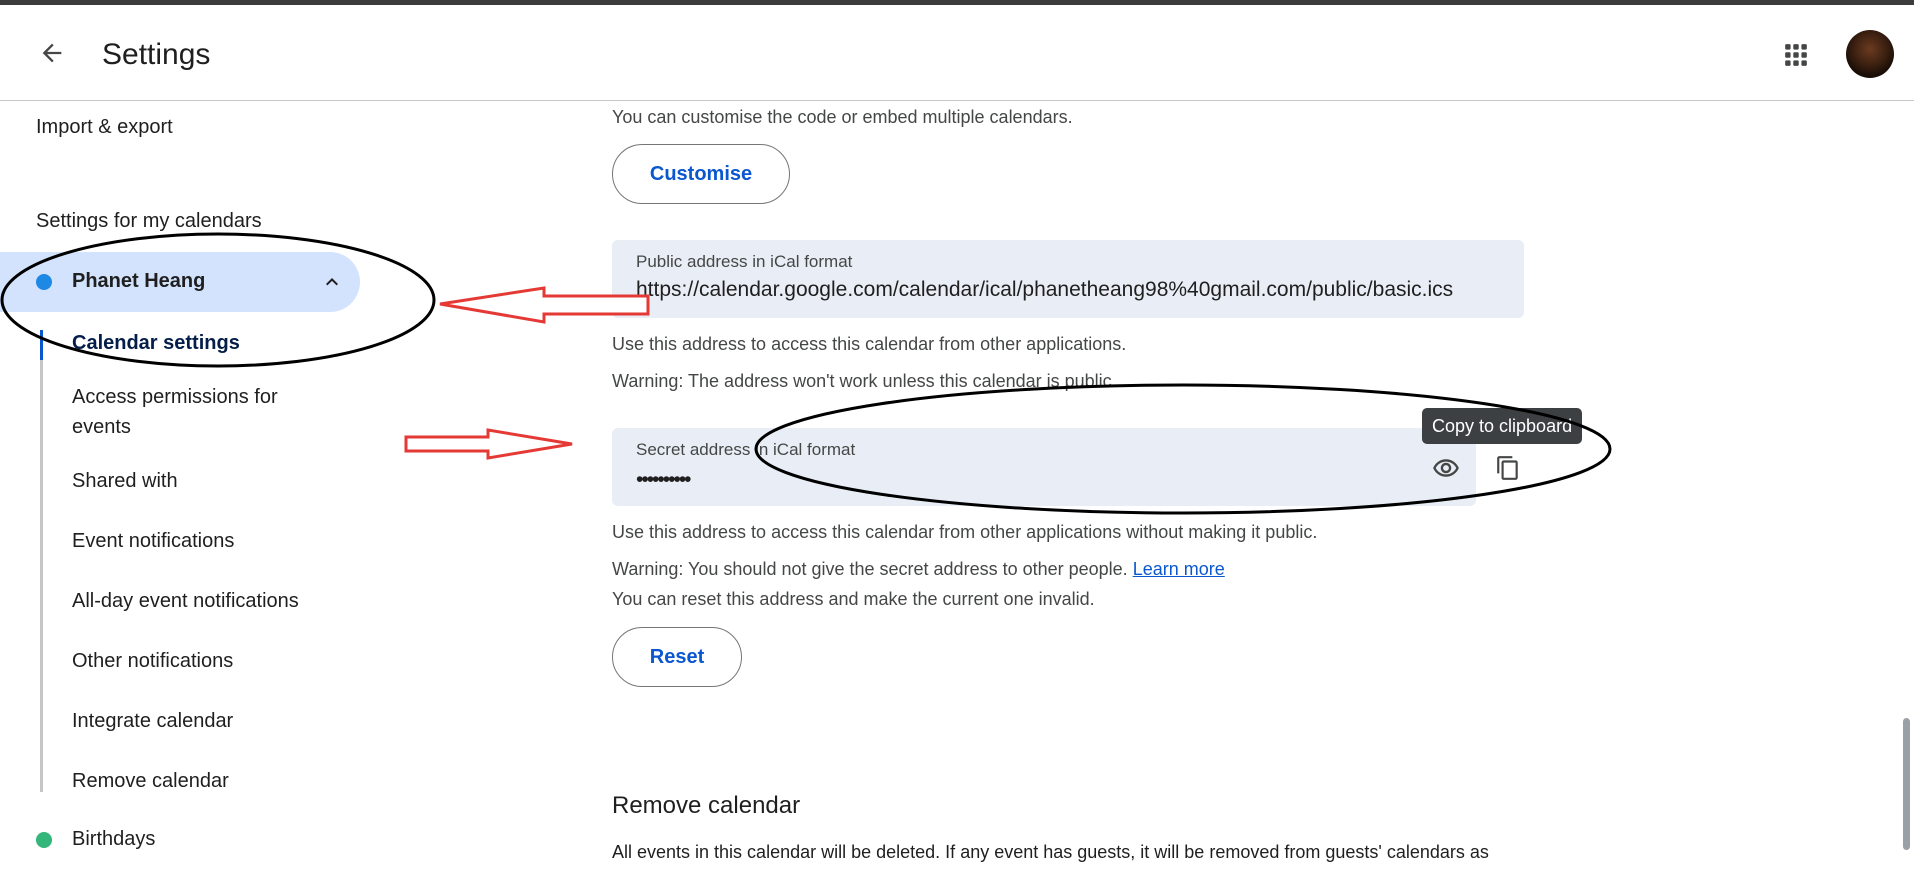 This screenshot has height=873, width=1914. What do you see at coordinates (332, 282) in the screenshot?
I see `chevron-up-icon` at bounding box center [332, 282].